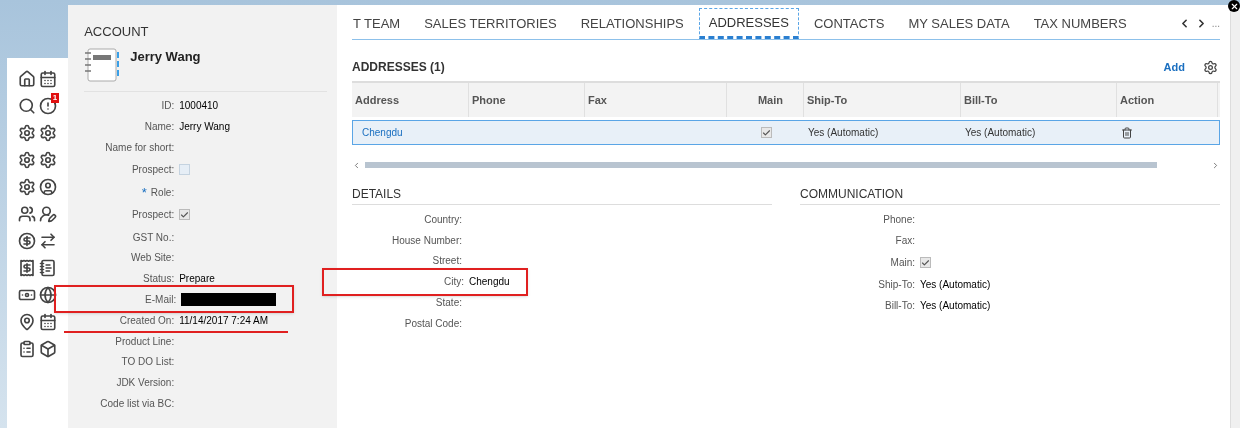 The image size is (1240, 428). Describe the element at coordinates (490, 23) in the screenshot. I see `tab: SALES TERRITORIES` at that location.